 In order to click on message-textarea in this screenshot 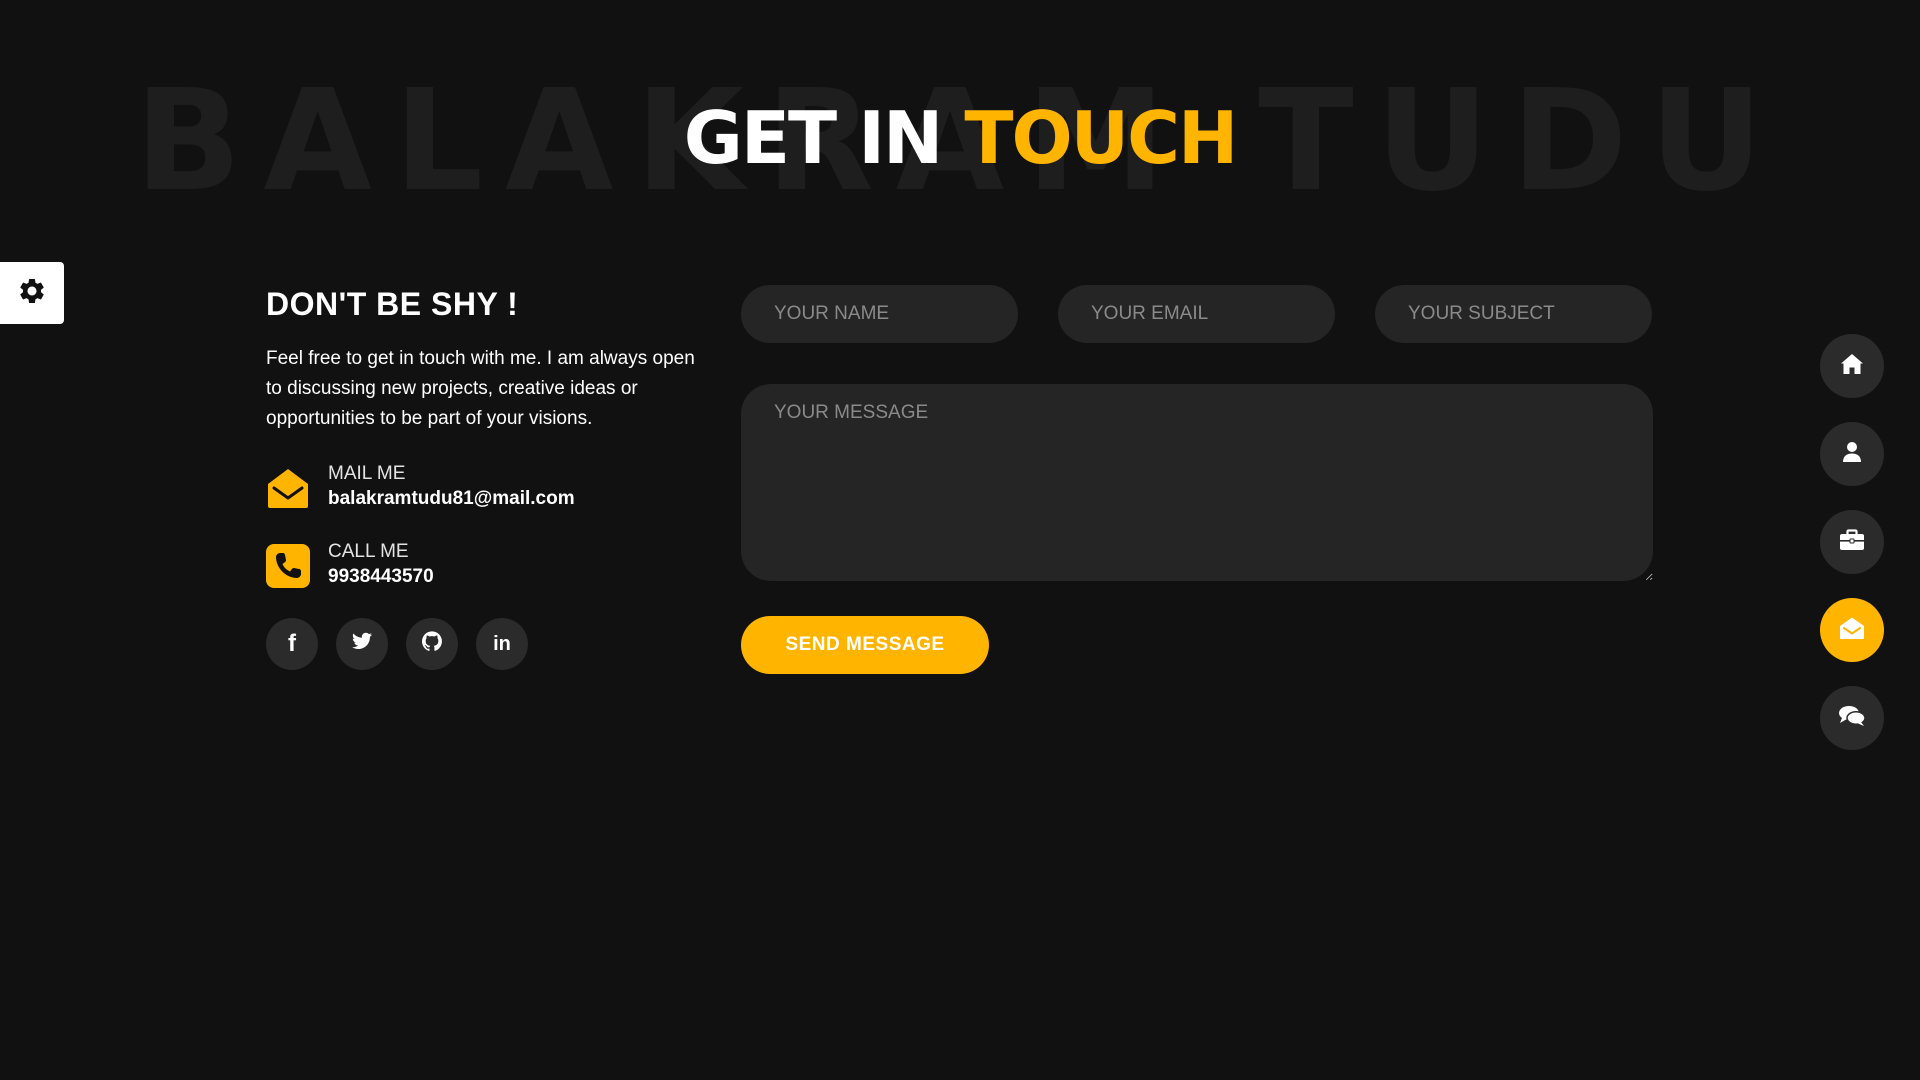, I will do `click(1197, 482)`.